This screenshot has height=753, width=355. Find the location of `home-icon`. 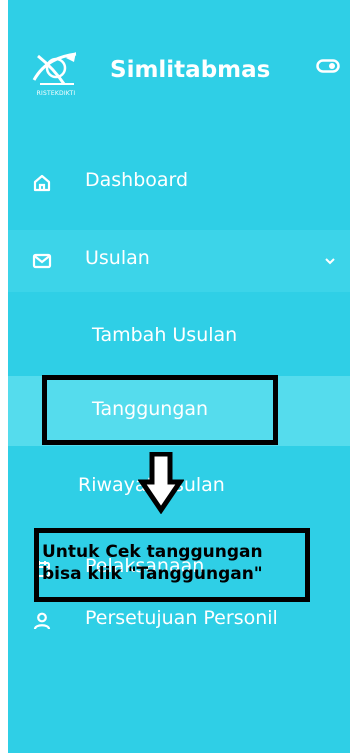

home-icon is located at coordinates (42, 183).